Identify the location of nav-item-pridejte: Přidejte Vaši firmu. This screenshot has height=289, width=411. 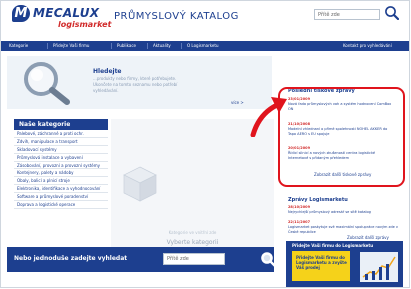
(71, 46).